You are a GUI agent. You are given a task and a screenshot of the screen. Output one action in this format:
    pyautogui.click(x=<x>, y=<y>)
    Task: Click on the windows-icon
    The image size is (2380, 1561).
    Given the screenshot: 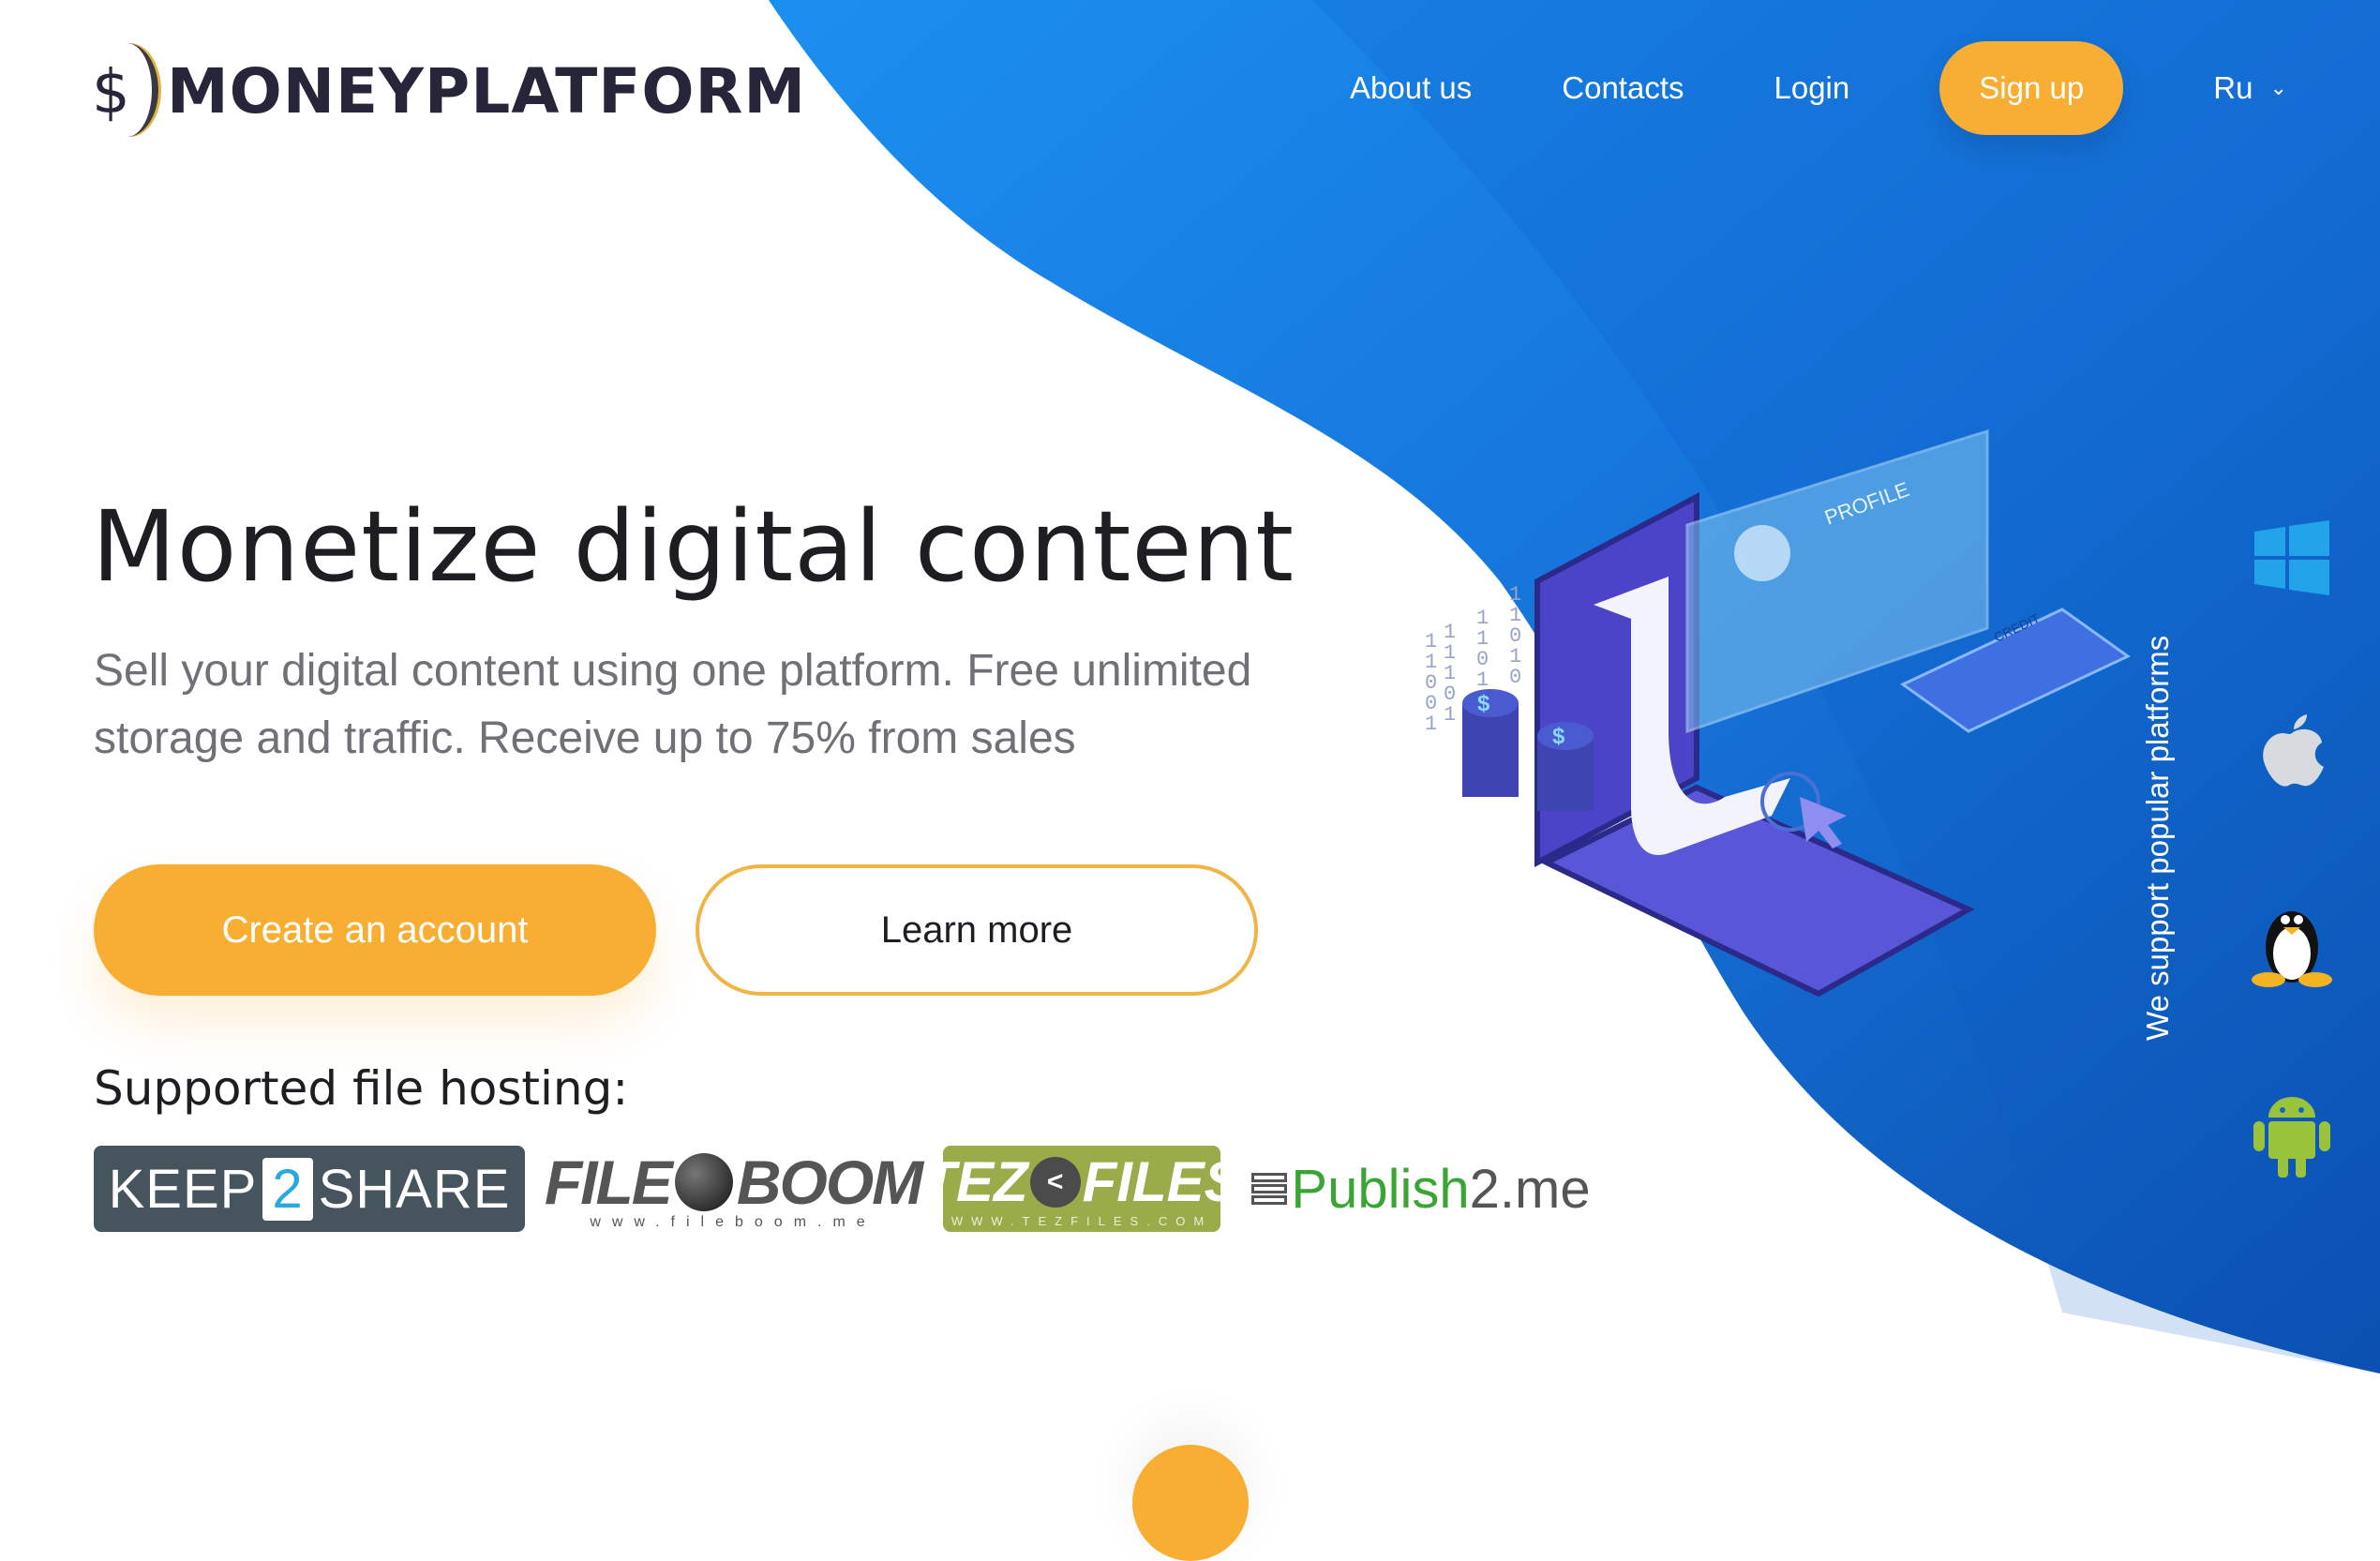 What is the action you would take?
    pyautogui.click(x=2291, y=557)
    